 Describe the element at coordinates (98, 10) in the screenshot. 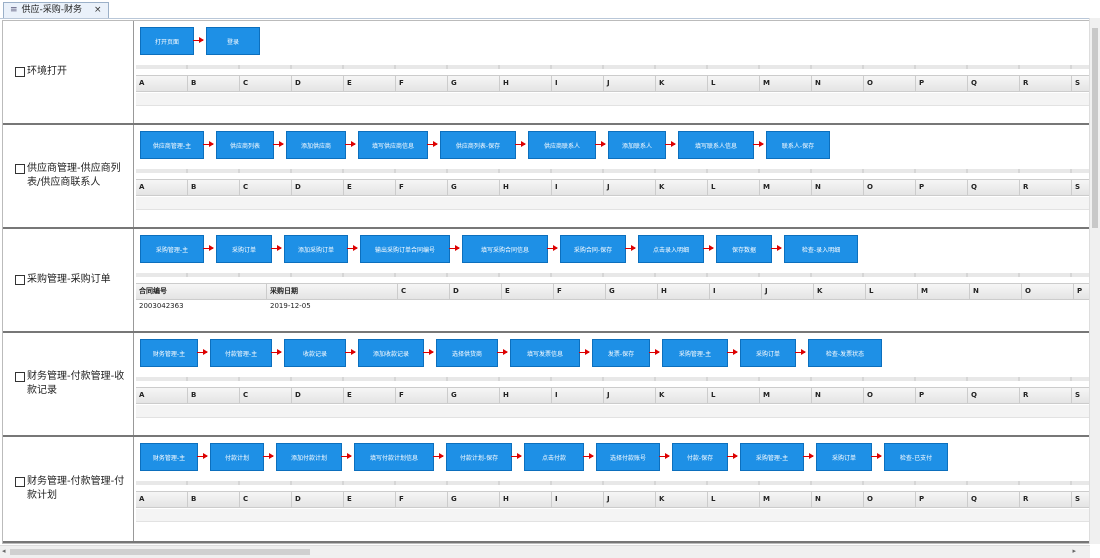

I see `close-icon: ×` at that location.